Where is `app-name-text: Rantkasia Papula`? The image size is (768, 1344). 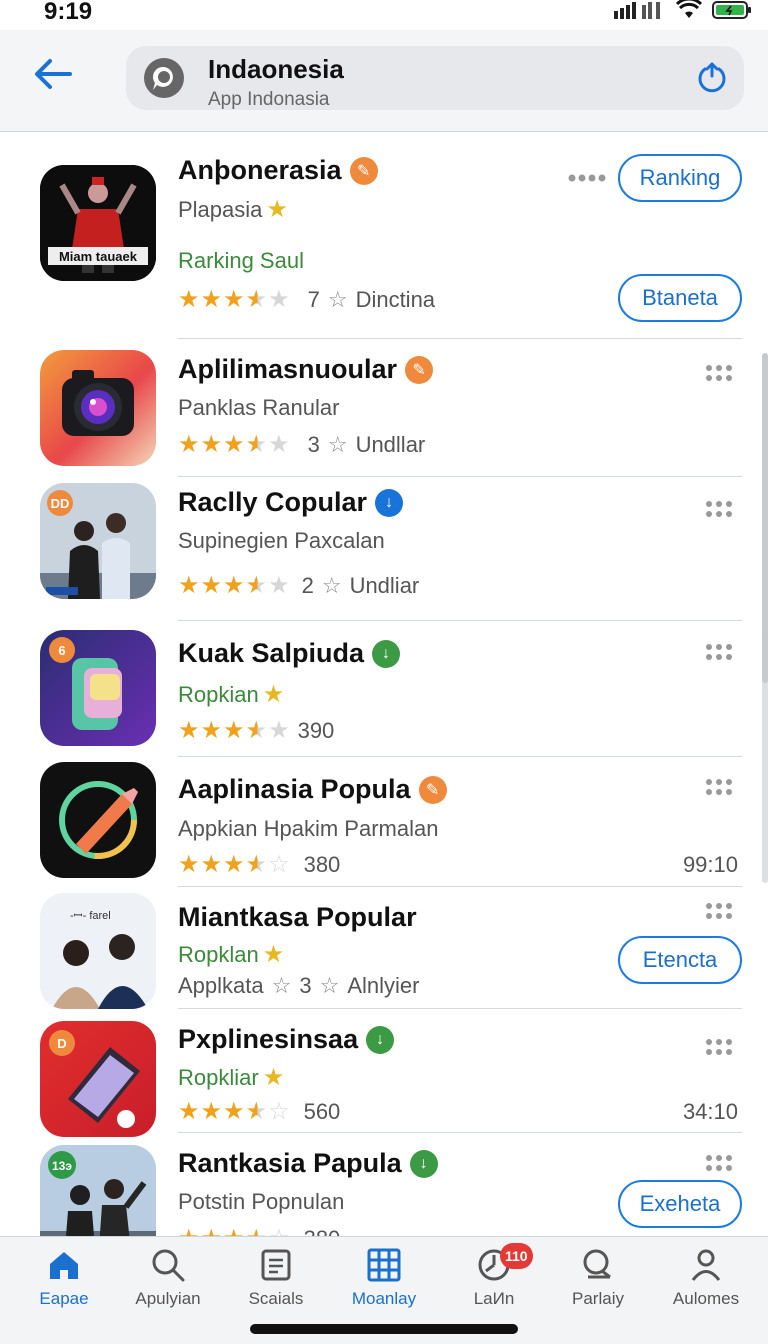 app-name-text: Rantkasia Papula is located at coordinates (290, 1163).